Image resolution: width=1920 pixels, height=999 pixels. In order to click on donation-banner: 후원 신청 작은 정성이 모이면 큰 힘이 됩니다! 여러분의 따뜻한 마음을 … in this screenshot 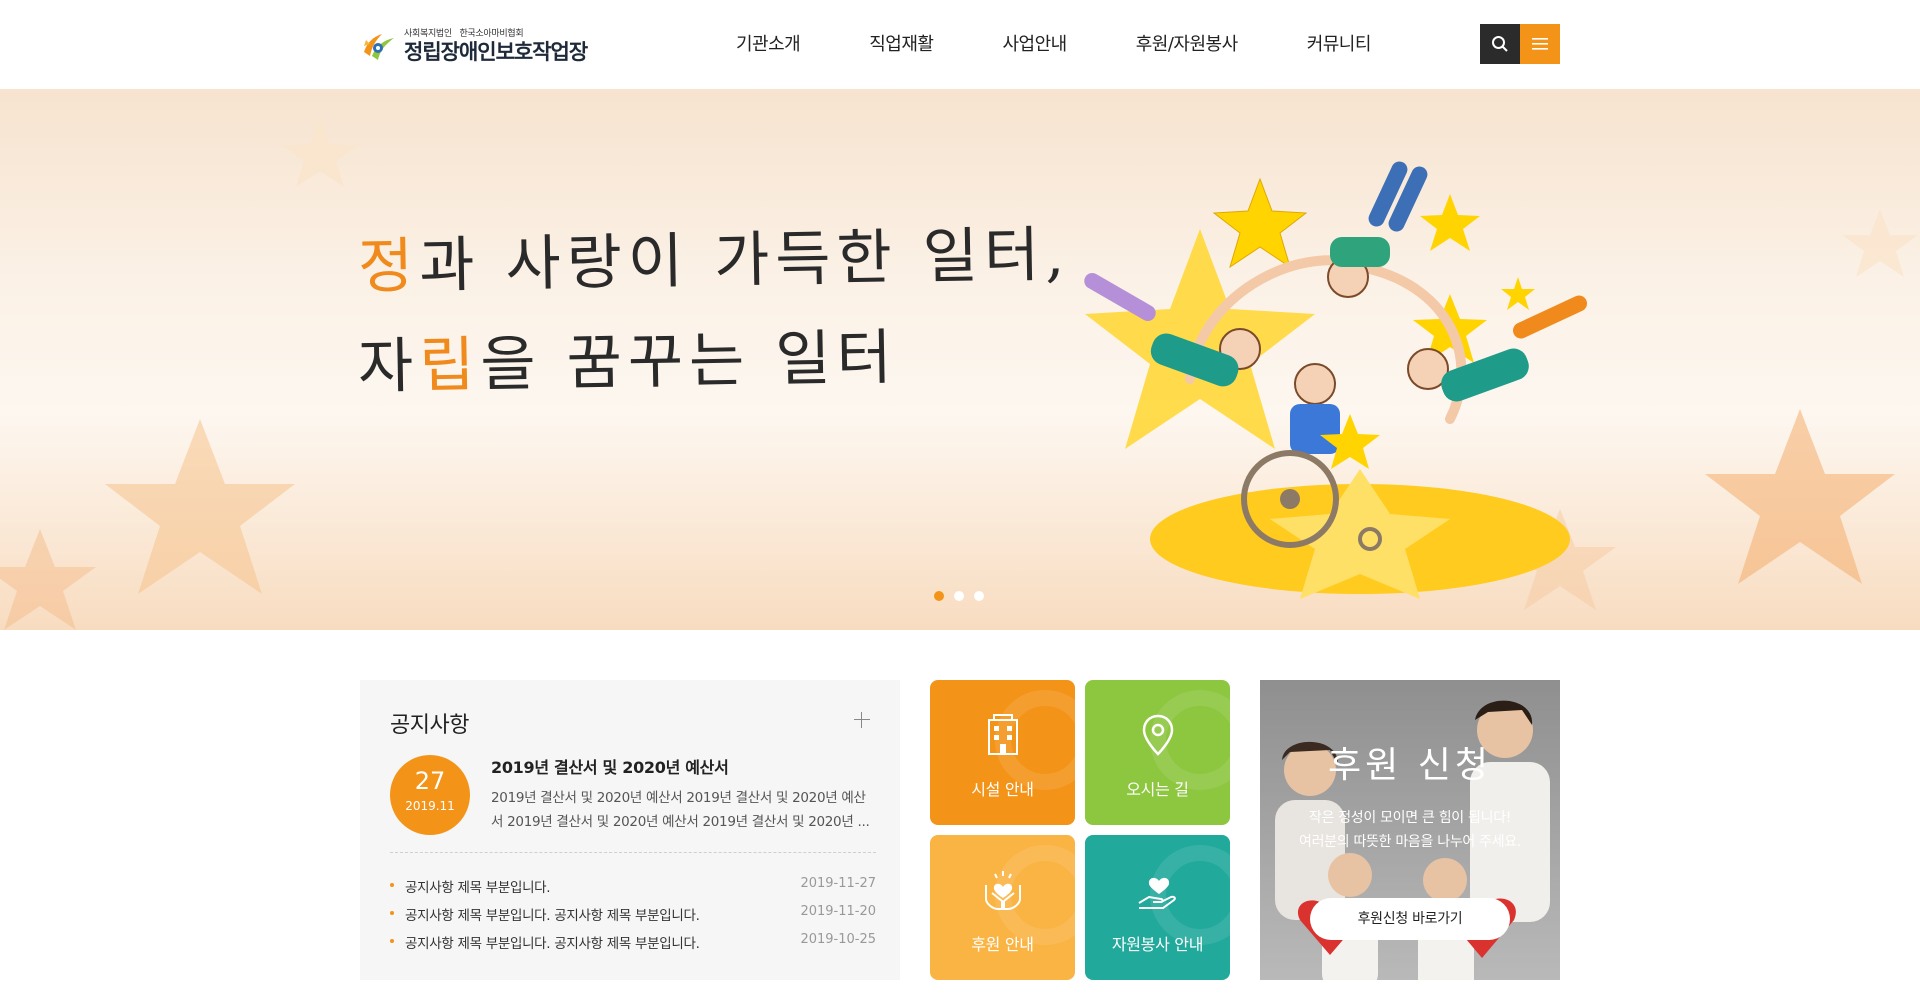, I will do `click(1410, 830)`.